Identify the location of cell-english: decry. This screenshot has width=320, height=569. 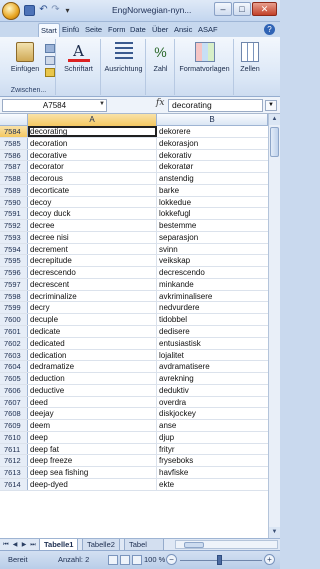
(92, 308).